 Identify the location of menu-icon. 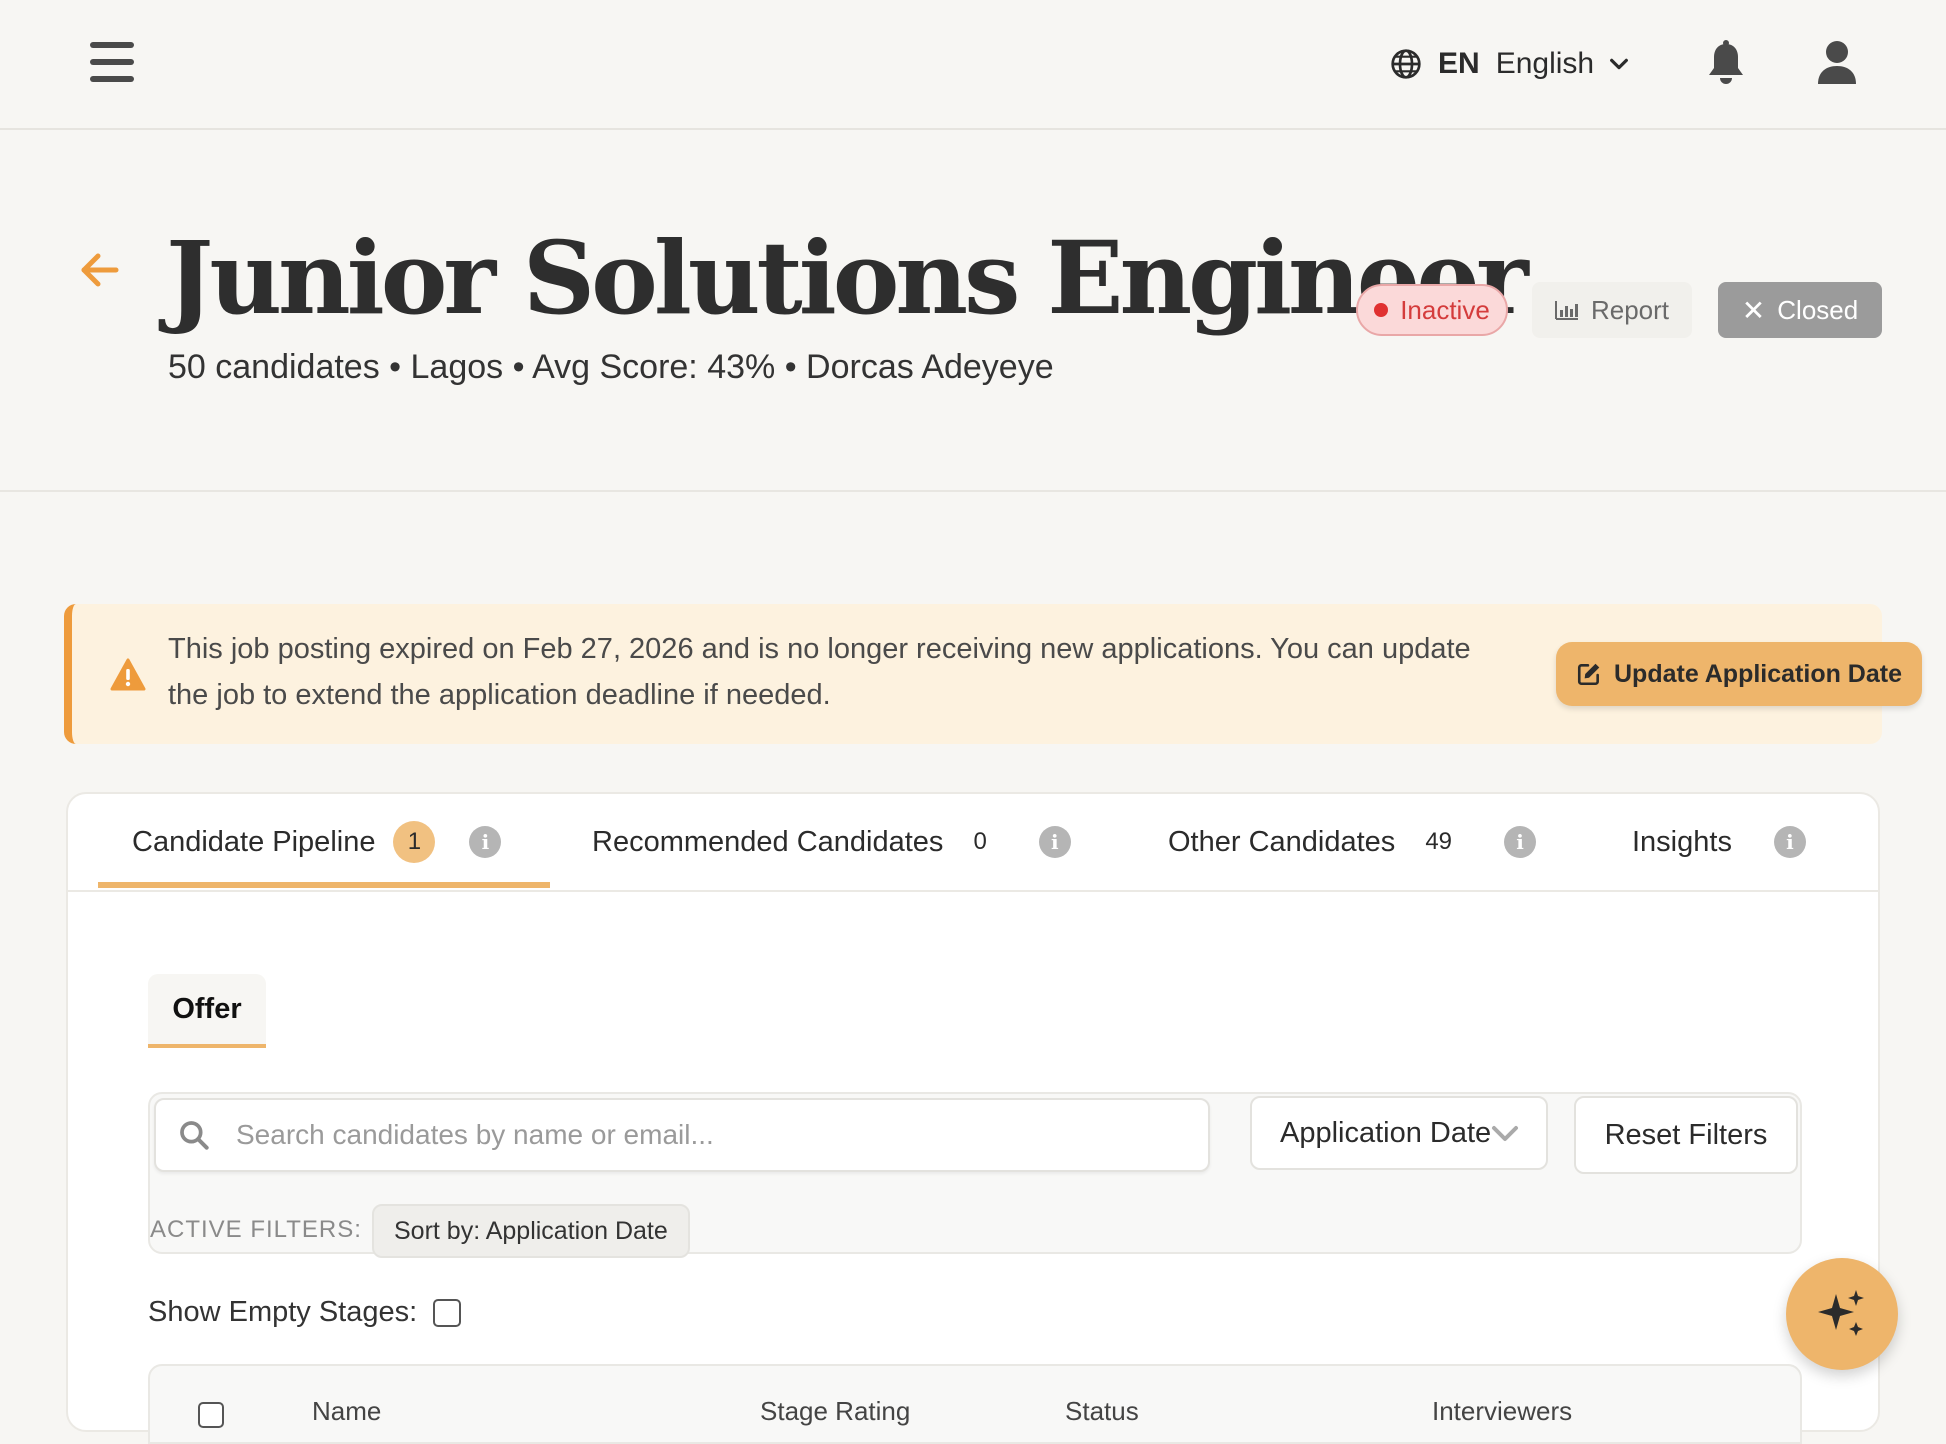
(112, 62).